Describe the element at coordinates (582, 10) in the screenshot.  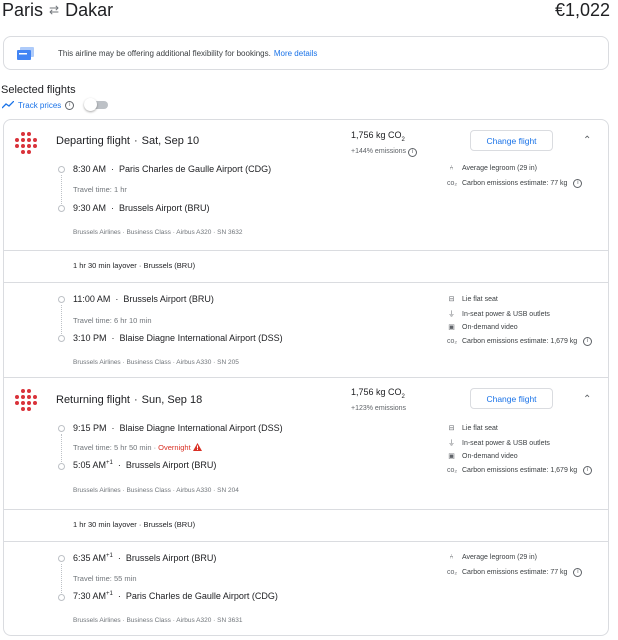
I see `total-price: €1,022` at that location.